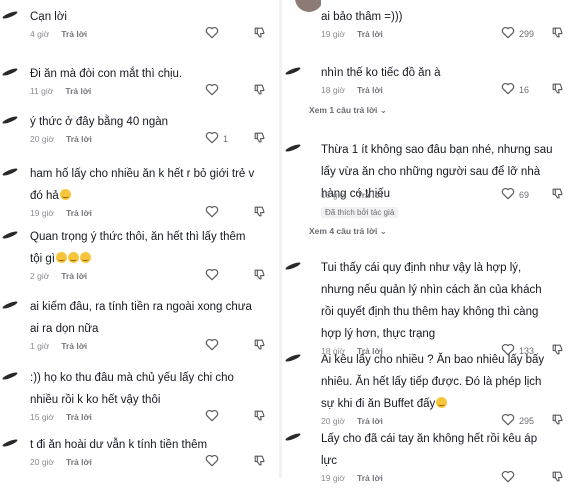 The height and width of the screenshot is (488, 584). What do you see at coordinates (527, 420) in the screenshot?
I see `like-count: 295` at bounding box center [527, 420].